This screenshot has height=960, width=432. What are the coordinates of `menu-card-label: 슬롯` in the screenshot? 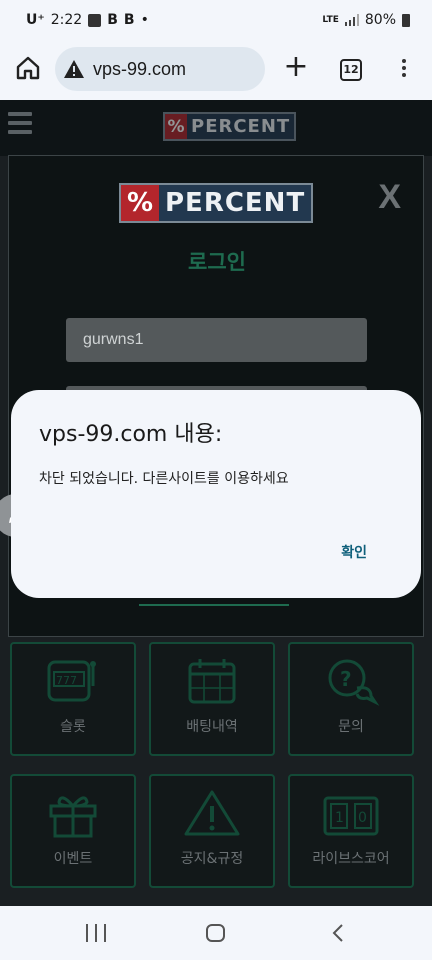 It's located at (73, 727).